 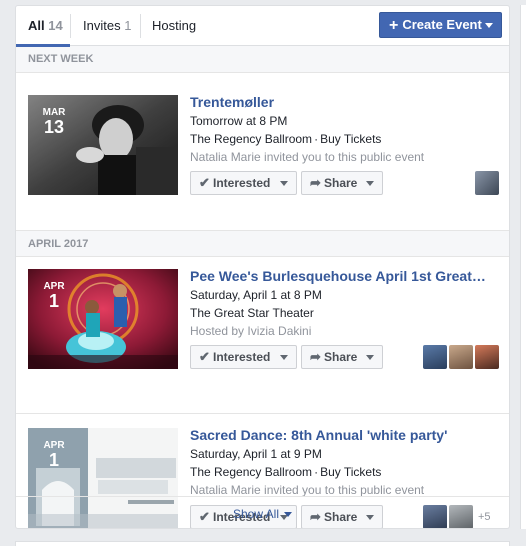 I want to click on tab-invites-count: 1, so click(x=128, y=25).